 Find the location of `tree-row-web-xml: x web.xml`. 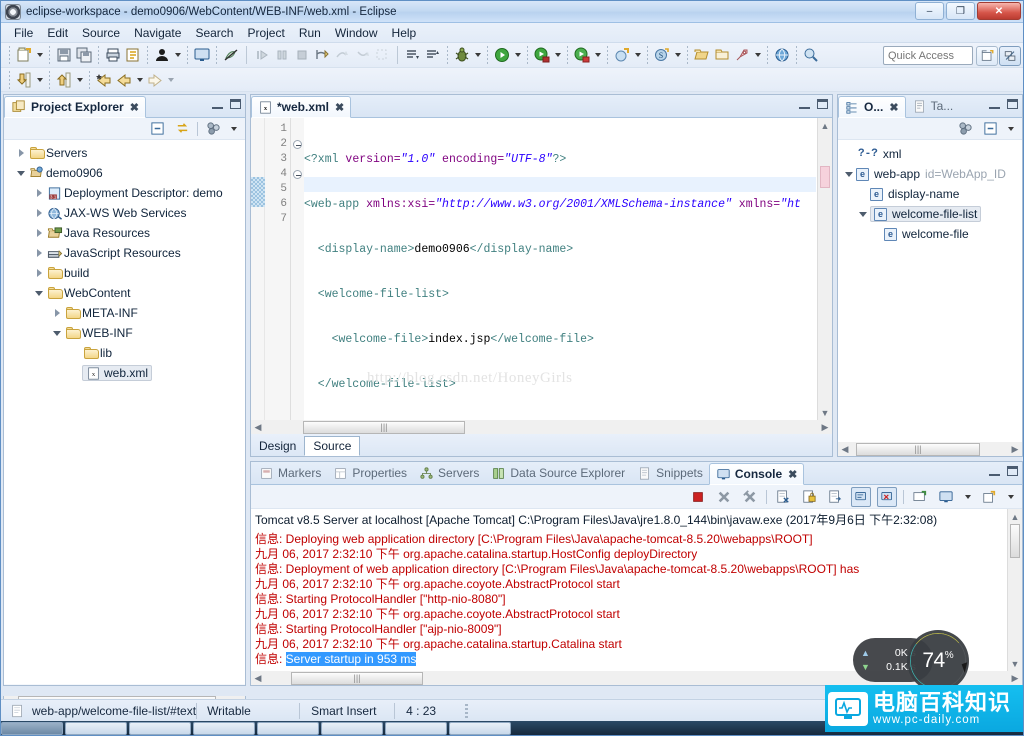

tree-row-web-xml: x web.xml is located at coordinates (124, 373).